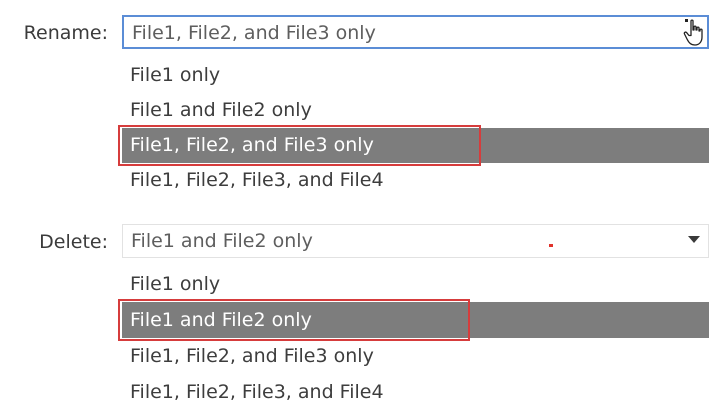  I want to click on delete-dropdown: File1 and File2 only, so click(415, 241).